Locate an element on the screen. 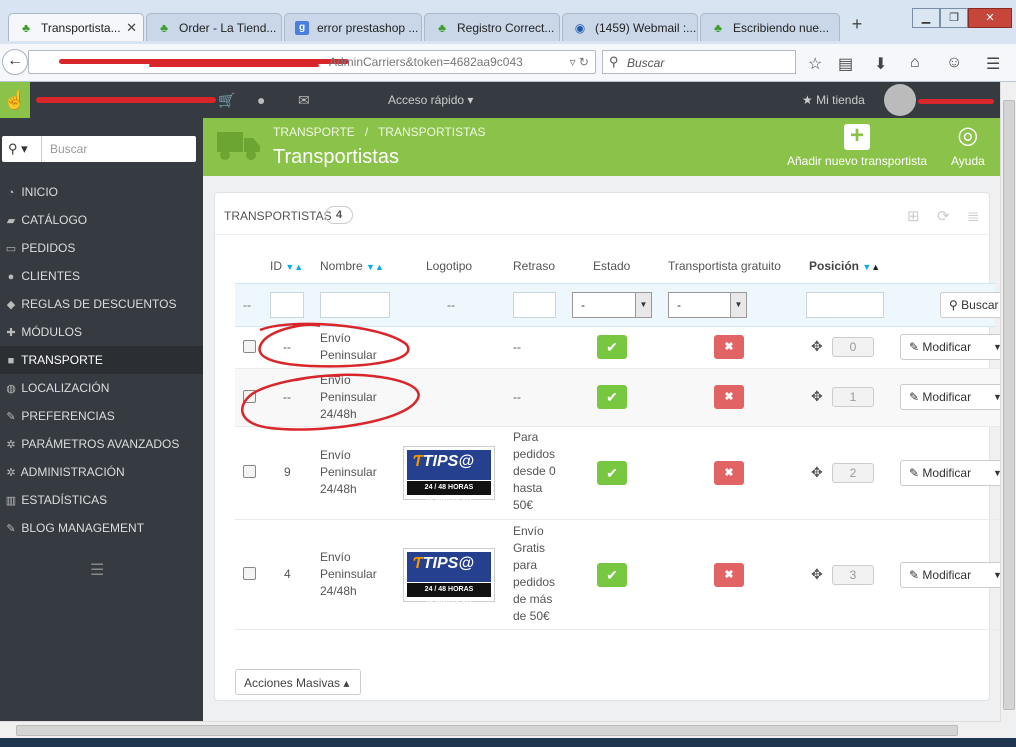 Image resolution: width=1016 pixels, height=747 pixels. delay-filter-input is located at coordinates (534, 305).